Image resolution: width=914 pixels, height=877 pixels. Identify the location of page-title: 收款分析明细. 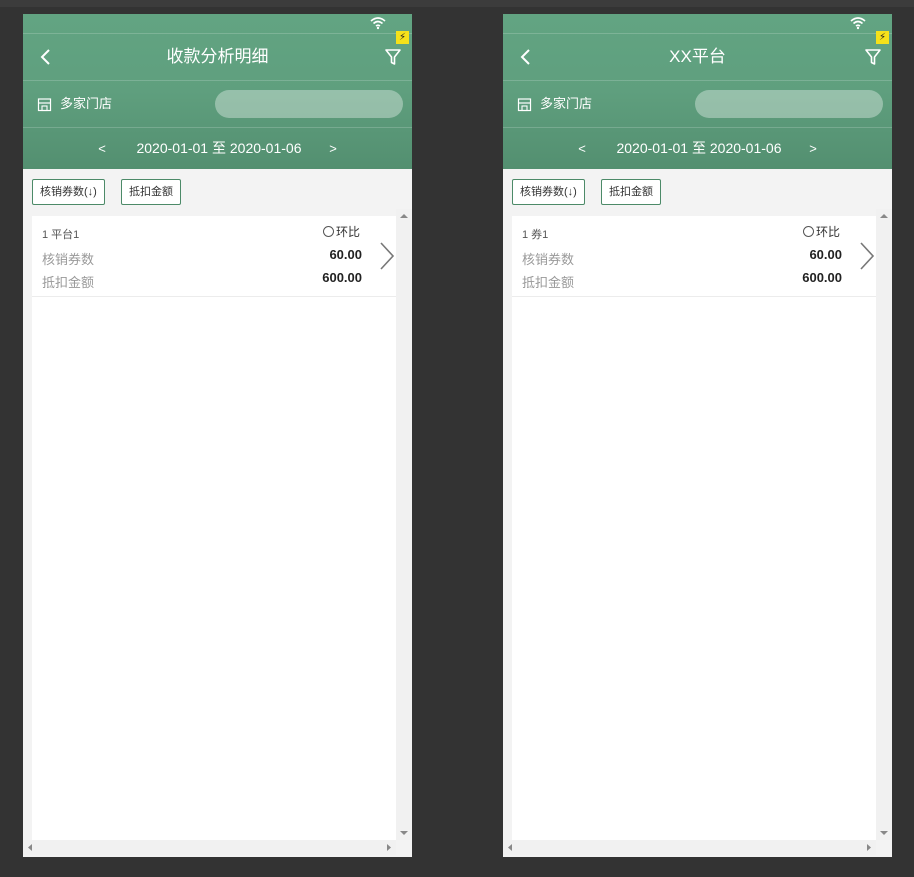
(217, 56).